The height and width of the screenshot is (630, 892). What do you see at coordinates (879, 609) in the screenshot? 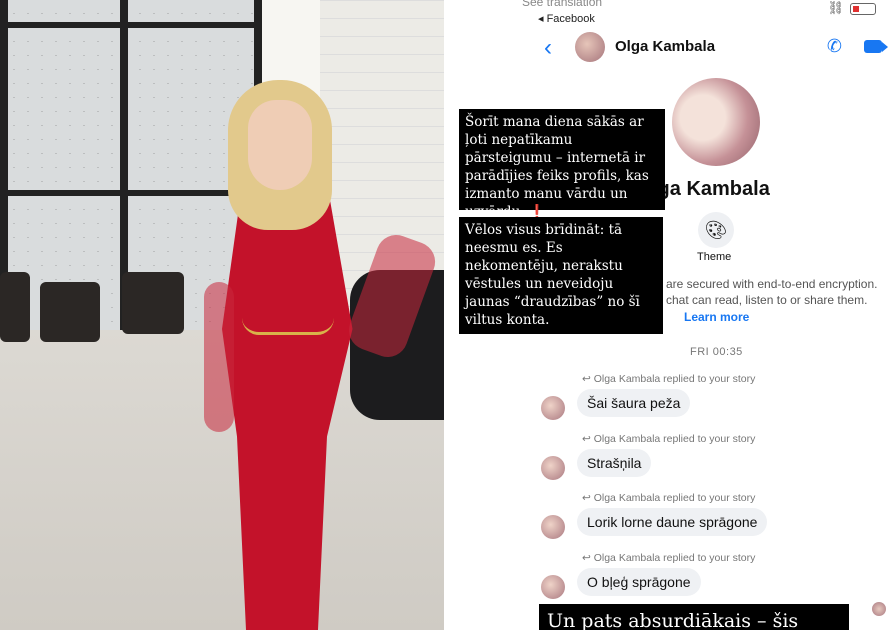
I see `seen-avatar` at bounding box center [879, 609].